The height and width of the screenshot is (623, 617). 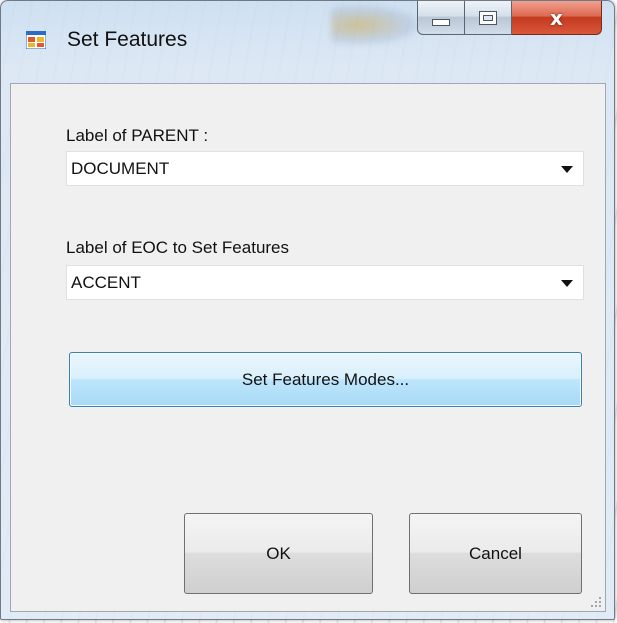 I want to click on close-icon: x, so click(x=556, y=17).